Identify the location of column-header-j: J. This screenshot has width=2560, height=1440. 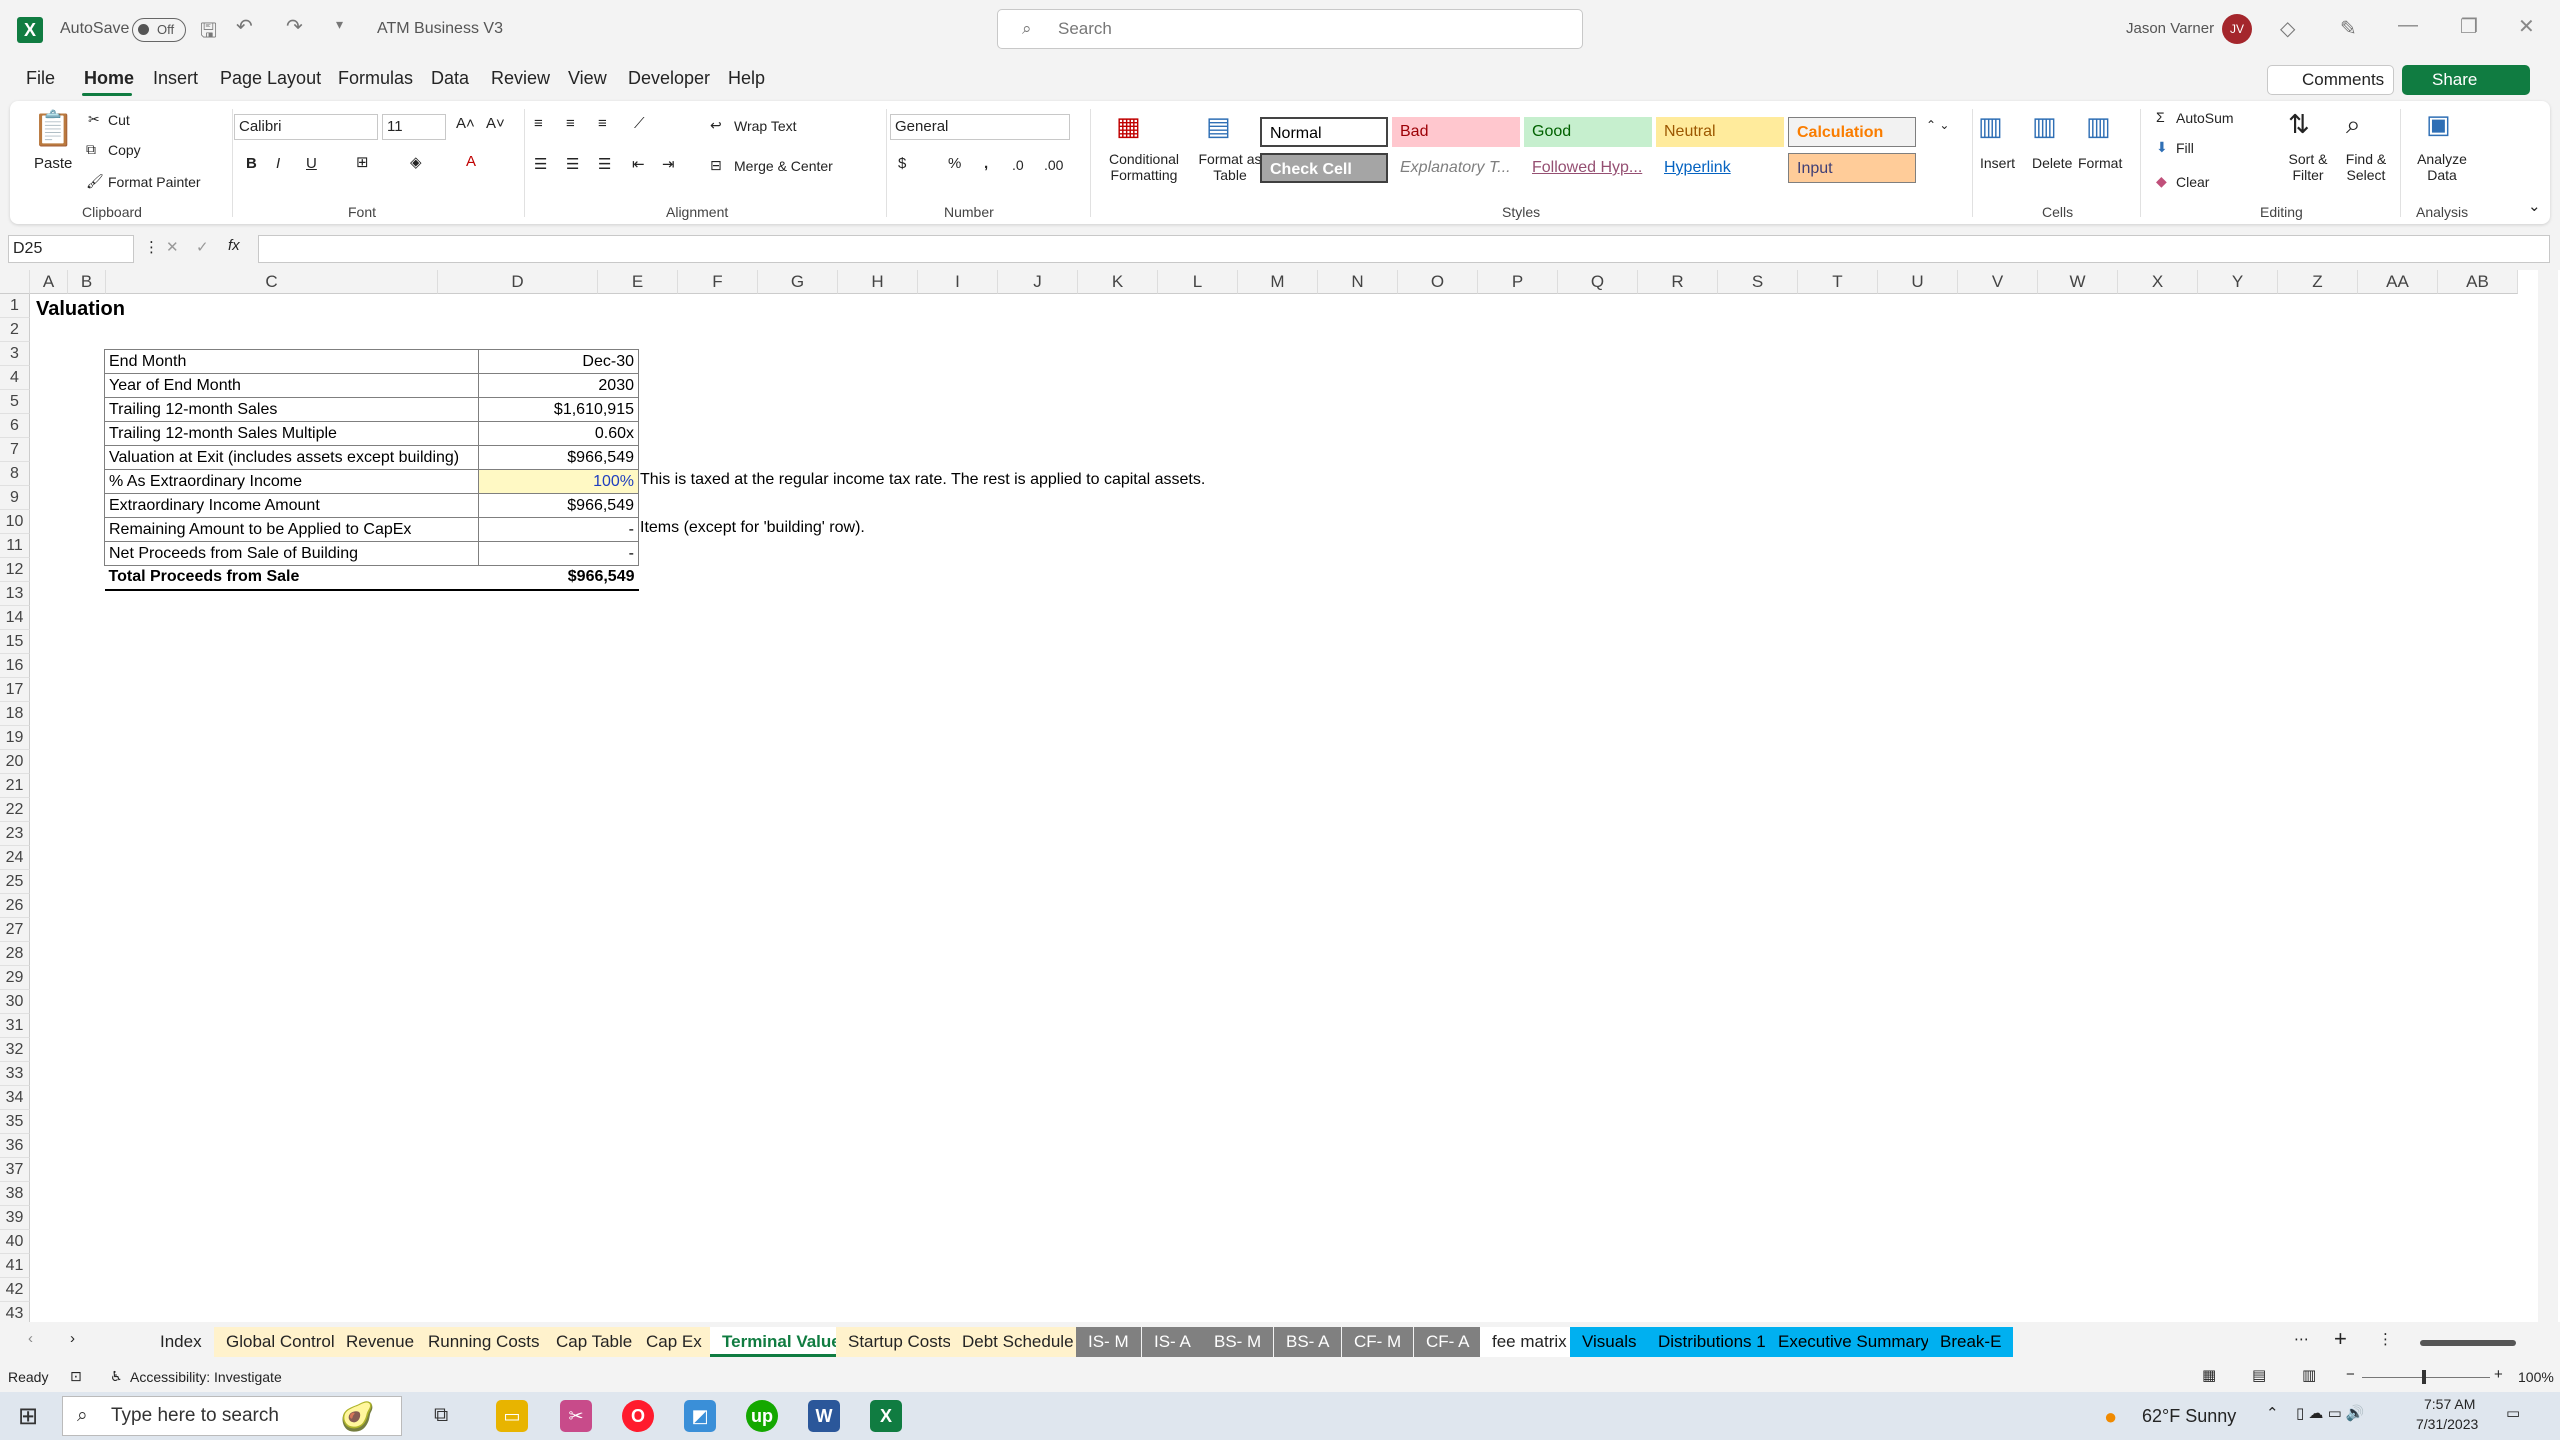
(1038, 282).